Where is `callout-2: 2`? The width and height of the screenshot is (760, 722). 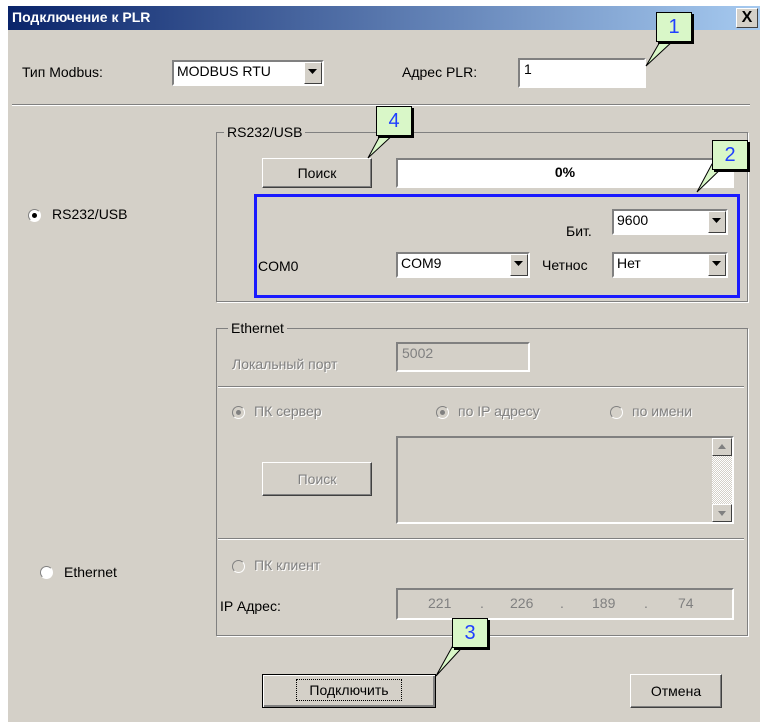 callout-2: 2 is located at coordinates (730, 155).